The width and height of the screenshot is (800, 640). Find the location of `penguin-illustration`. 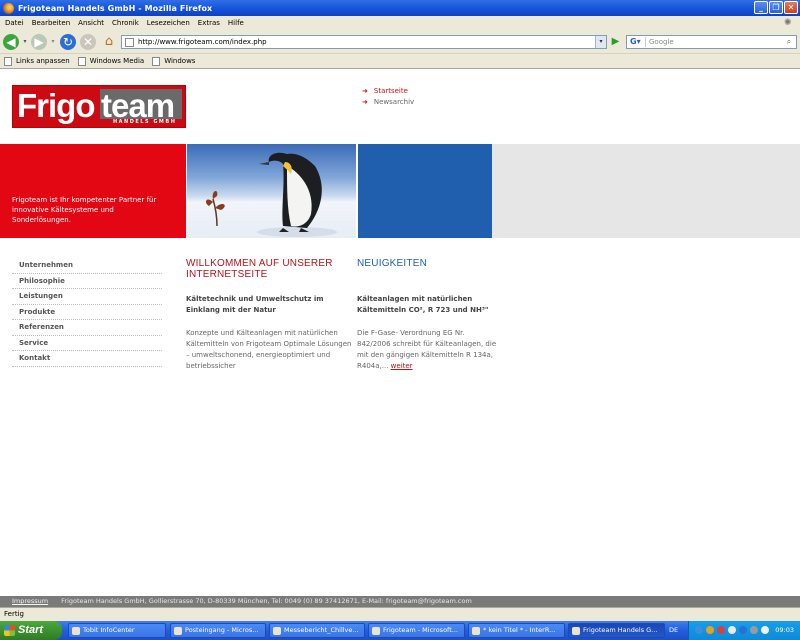

penguin-illustration is located at coordinates (271, 194).